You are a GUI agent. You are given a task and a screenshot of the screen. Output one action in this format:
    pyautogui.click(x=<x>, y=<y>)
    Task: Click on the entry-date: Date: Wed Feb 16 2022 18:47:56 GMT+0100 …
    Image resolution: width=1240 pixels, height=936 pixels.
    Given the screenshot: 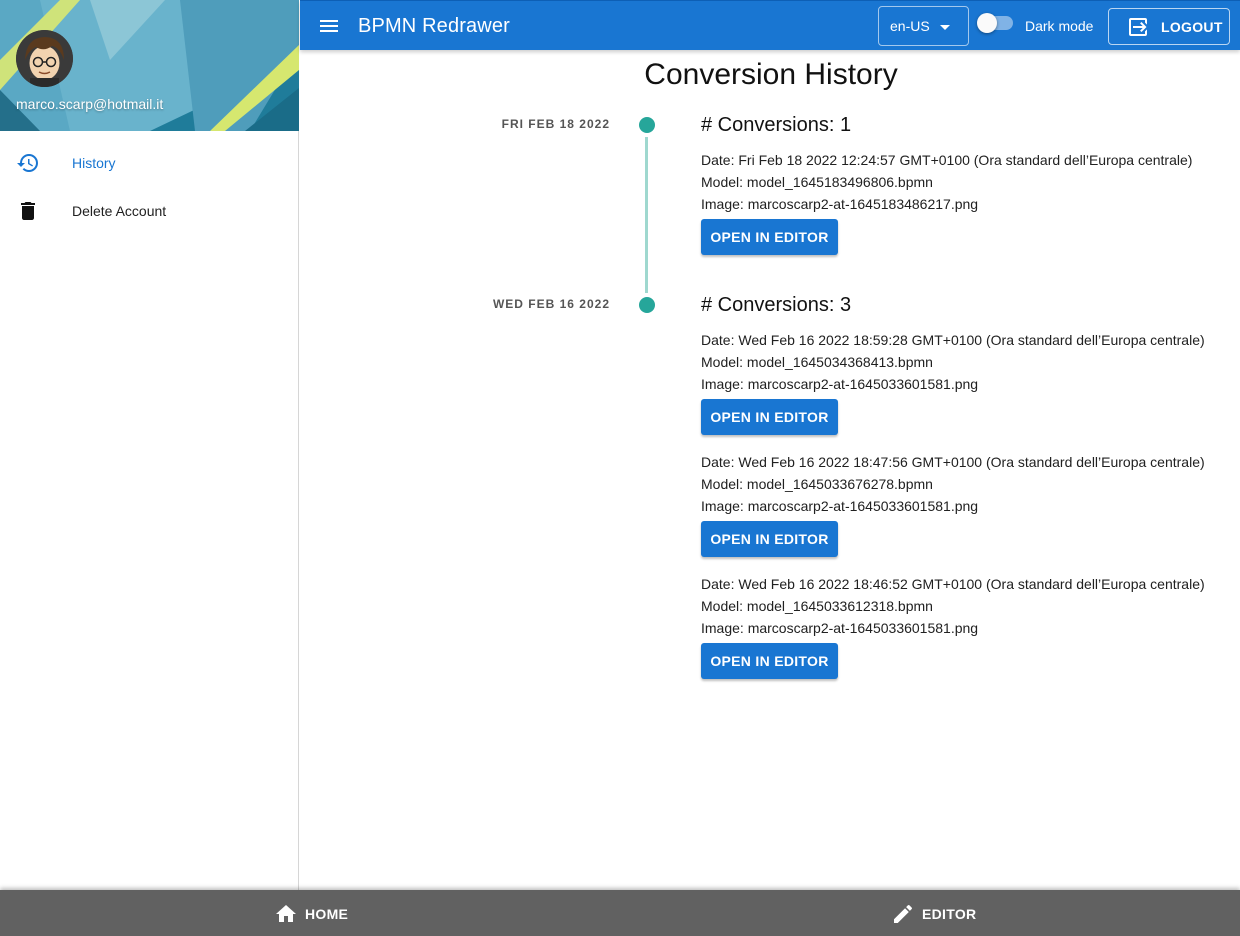 What is the action you would take?
    pyautogui.click(x=953, y=462)
    